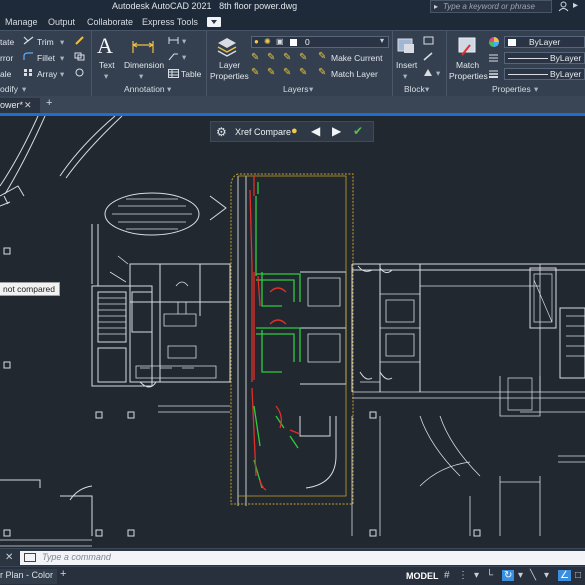 The width and height of the screenshot is (585, 585). What do you see at coordinates (422, 576) in the screenshot?
I see `model-space-button: MODEL` at bounding box center [422, 576].